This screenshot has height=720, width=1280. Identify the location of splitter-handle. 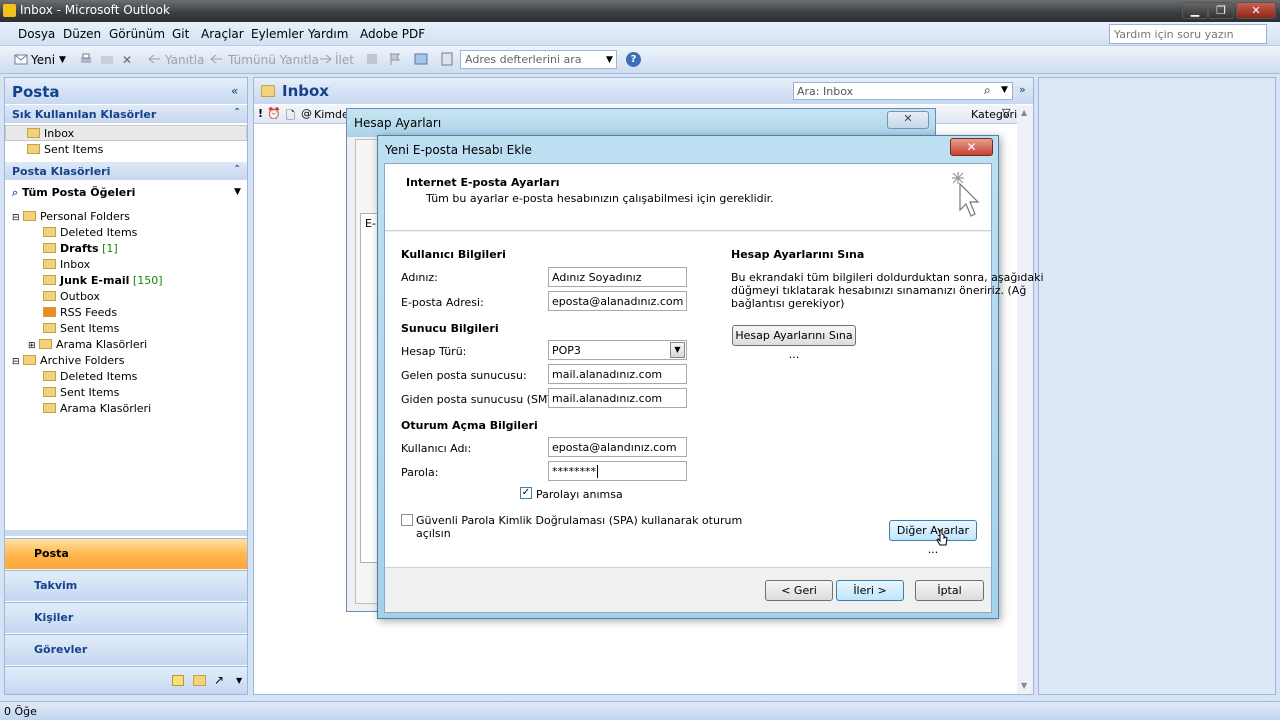
(126, 533).